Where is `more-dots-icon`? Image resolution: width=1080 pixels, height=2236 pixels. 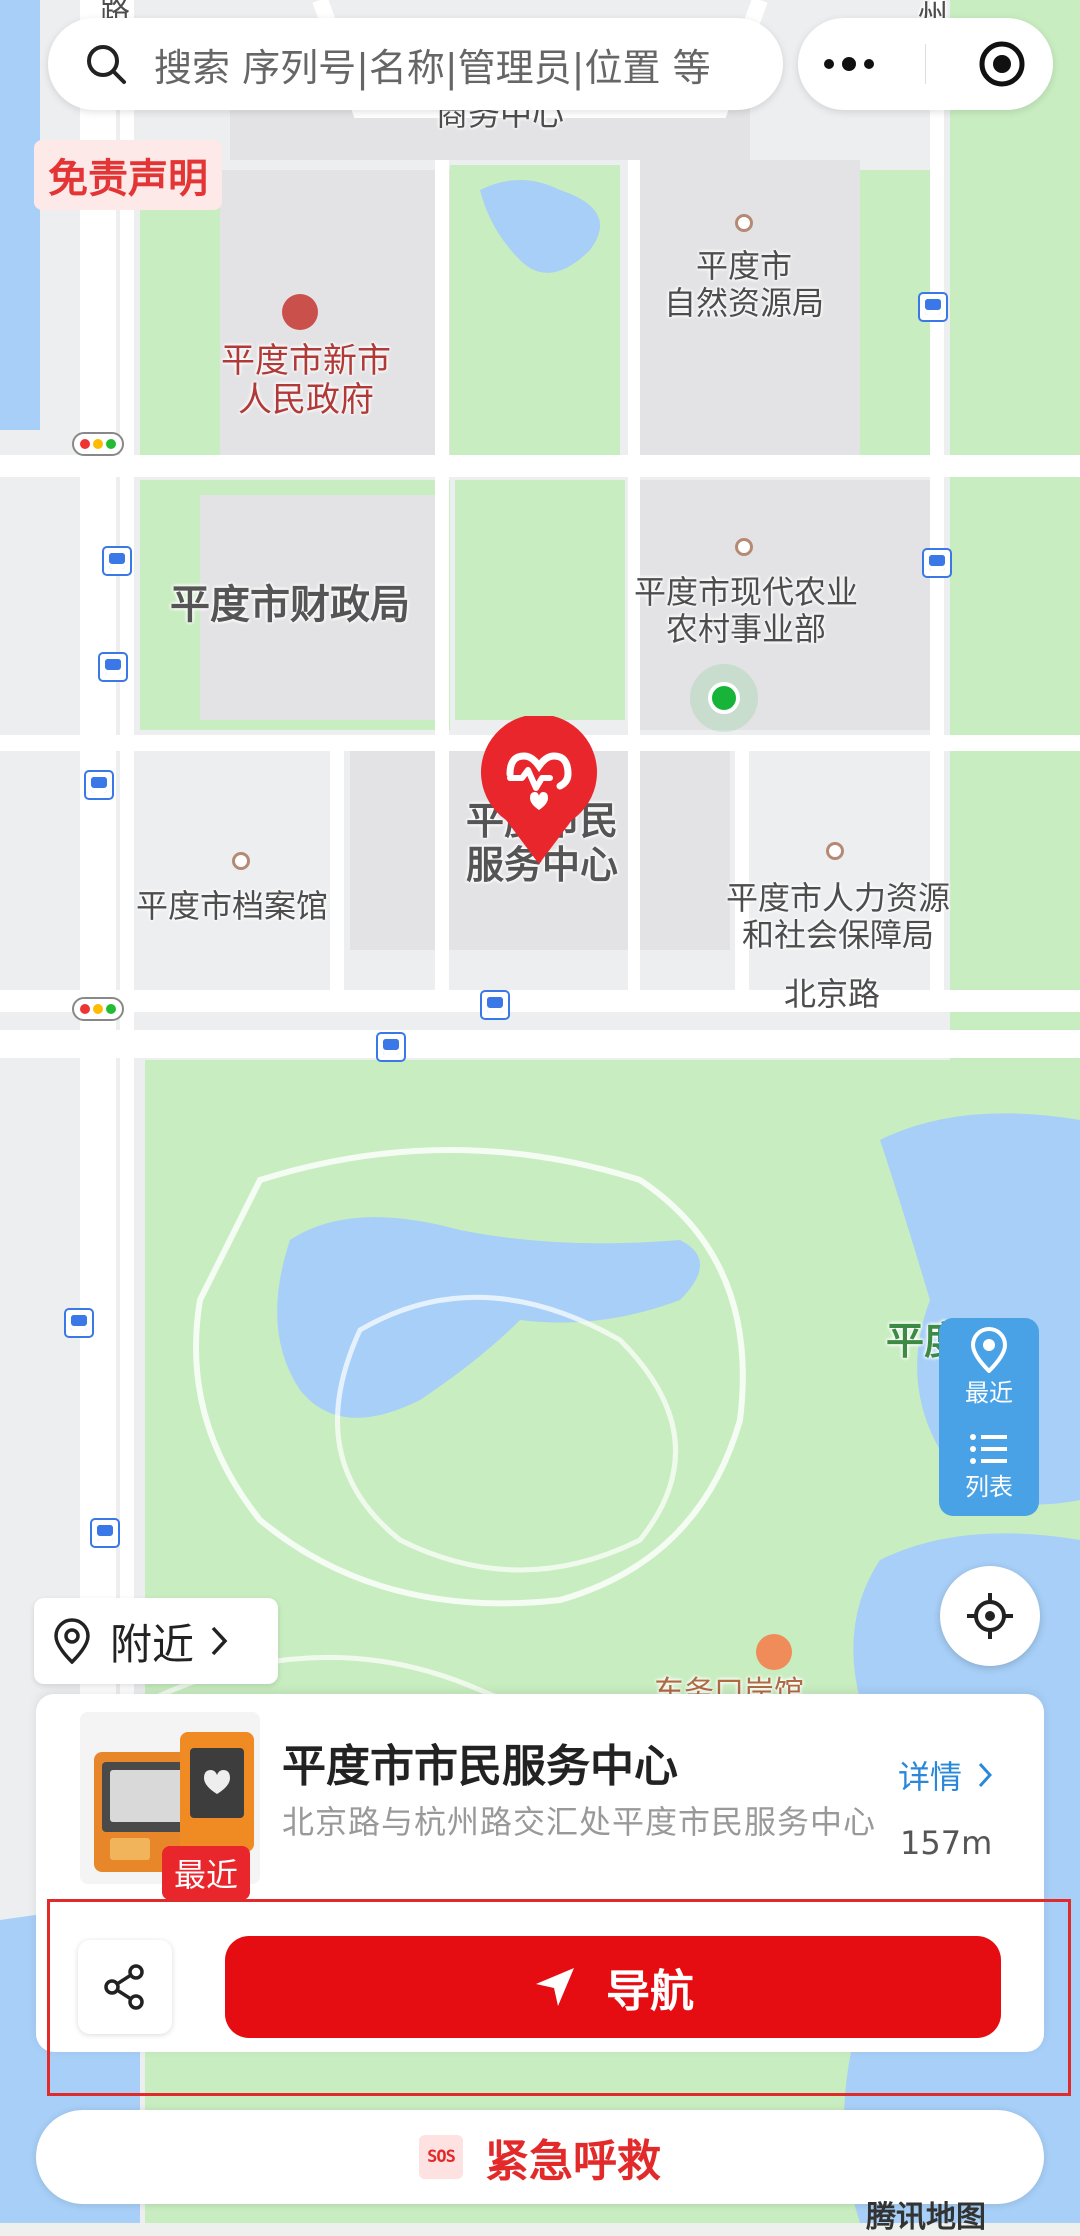
more-dots-icon is located at coordinates (848, 64).